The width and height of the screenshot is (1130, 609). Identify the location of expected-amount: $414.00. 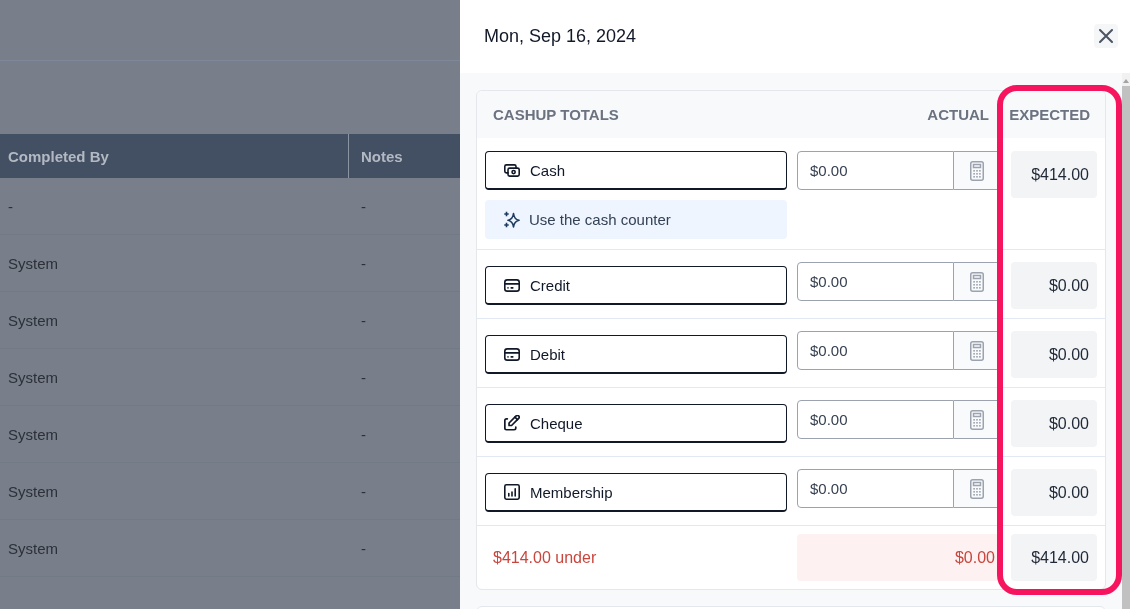
(1054, 174).